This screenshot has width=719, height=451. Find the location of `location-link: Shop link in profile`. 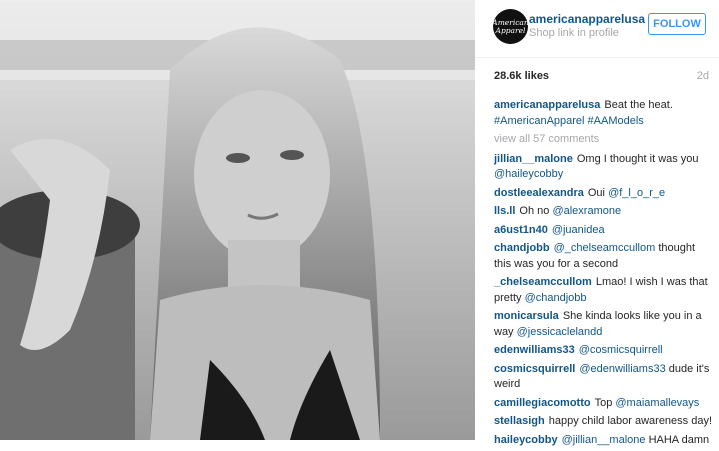

location-link: Shop link in profile is located at coordinates (574, 33).